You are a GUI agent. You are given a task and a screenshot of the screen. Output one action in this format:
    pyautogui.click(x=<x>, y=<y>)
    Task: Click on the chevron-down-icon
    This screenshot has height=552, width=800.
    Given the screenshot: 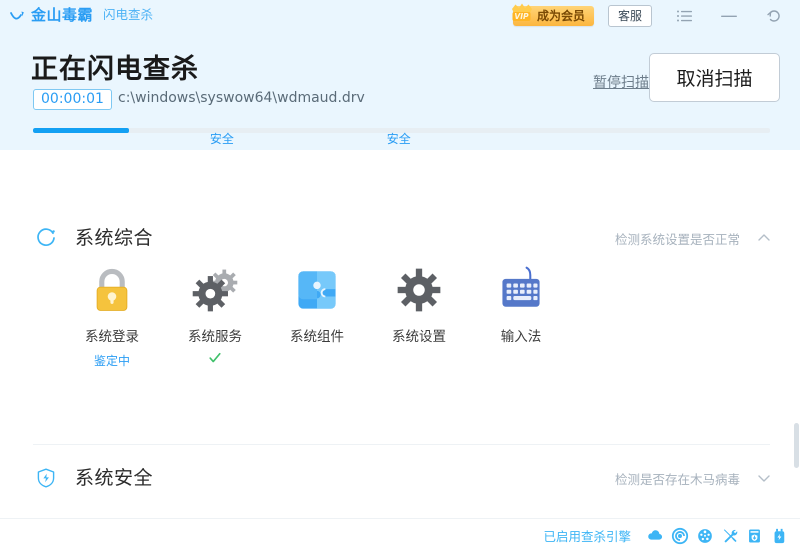 What is the action you would take?
    pyautogui.click(x=764, y=478)
    